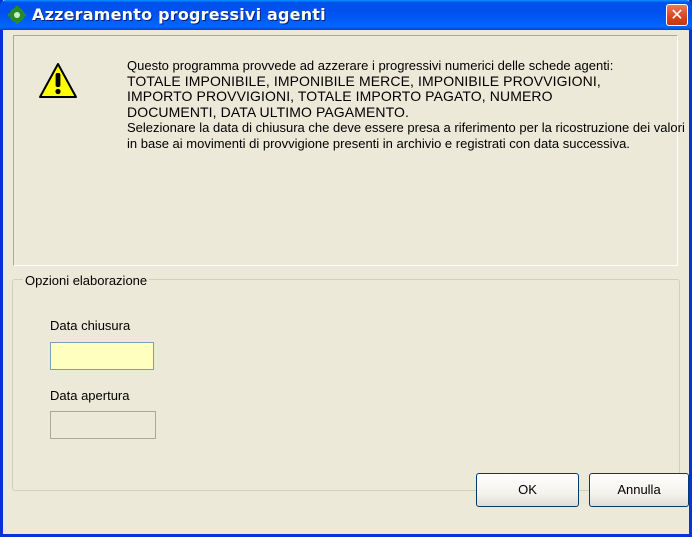 The width and height of the screenshot is (692, 537). Describe the element at coordinates (527, 490) in the screenshot. I see `ok-button: OK` at that location.